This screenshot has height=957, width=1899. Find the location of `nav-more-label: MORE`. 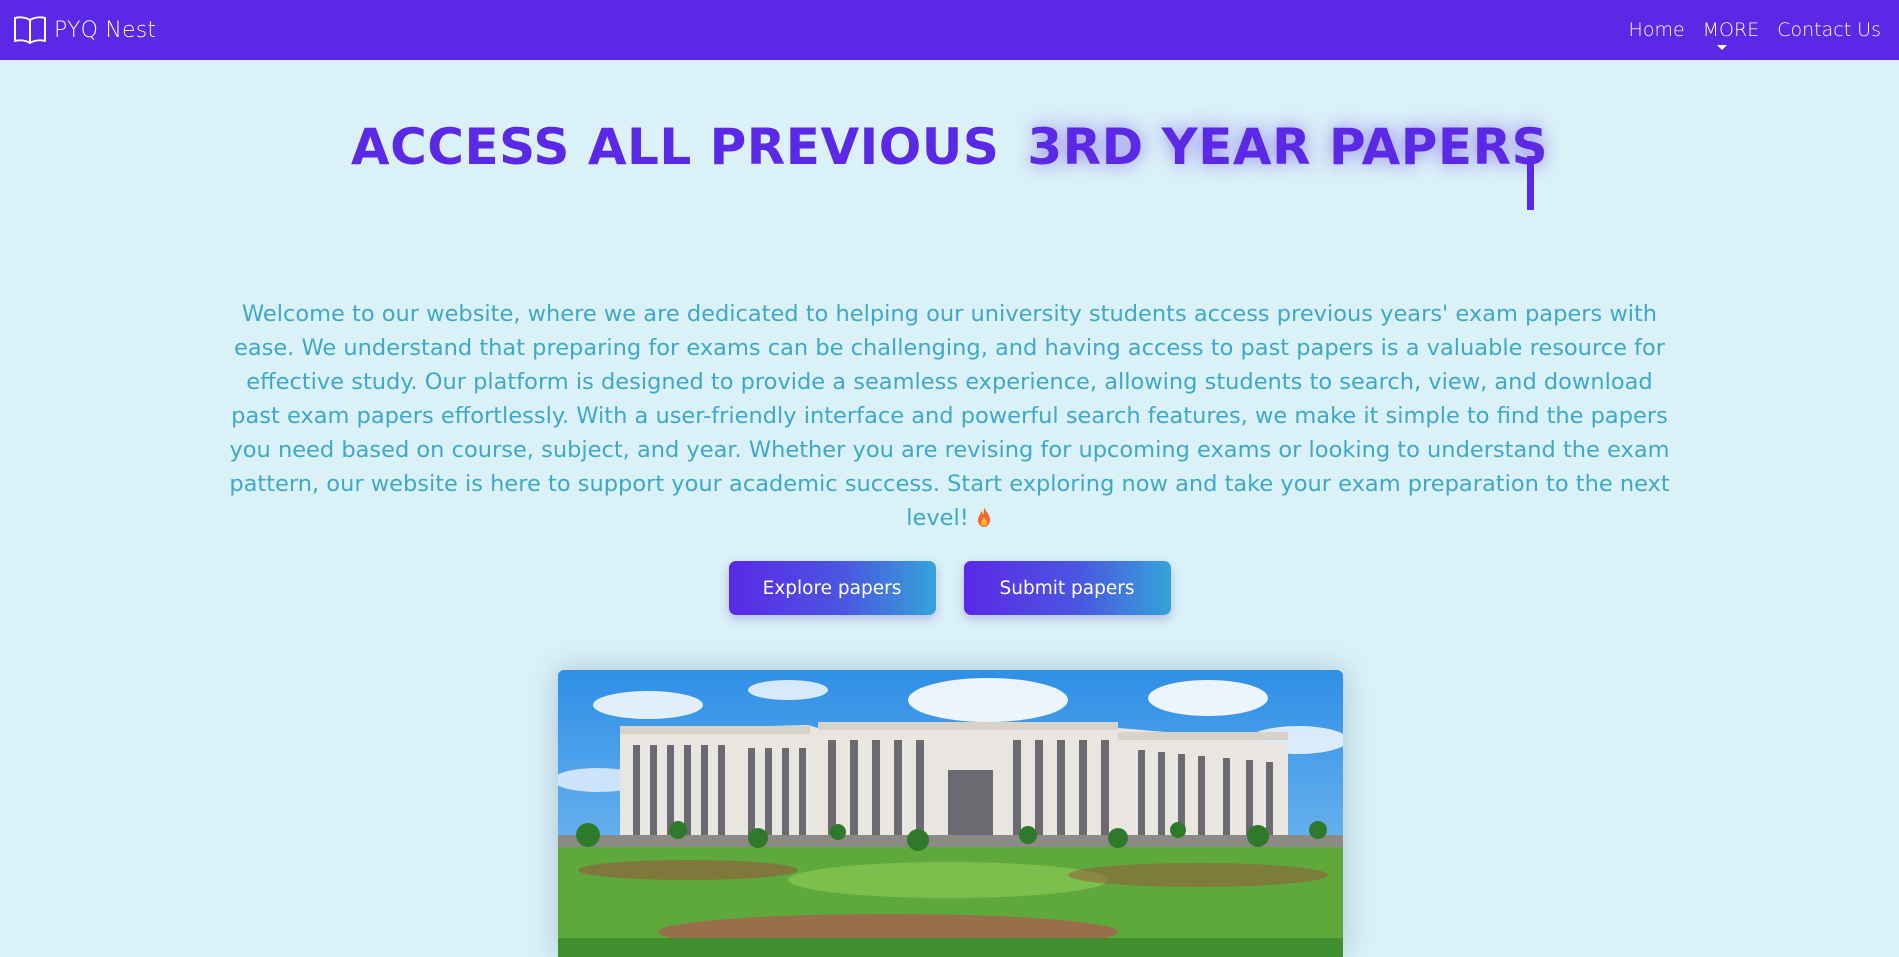

nav-more-label: MORE is located at coordinates (1731, 30).